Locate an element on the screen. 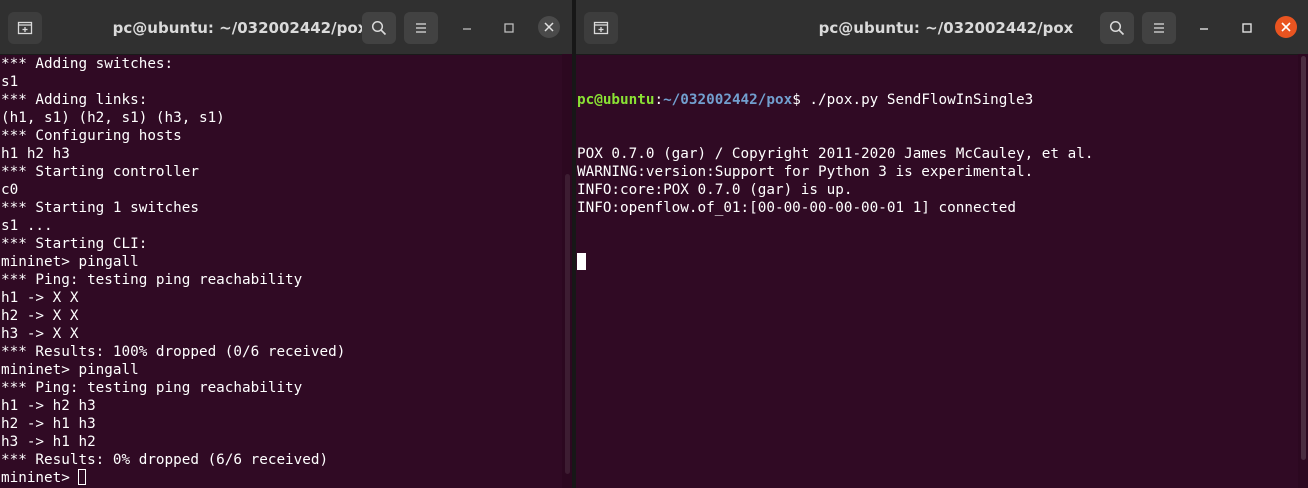 The height and width of the screenshot is (488, 1308). mininet-prompt: mininet> is located at coordinates (40, 478).